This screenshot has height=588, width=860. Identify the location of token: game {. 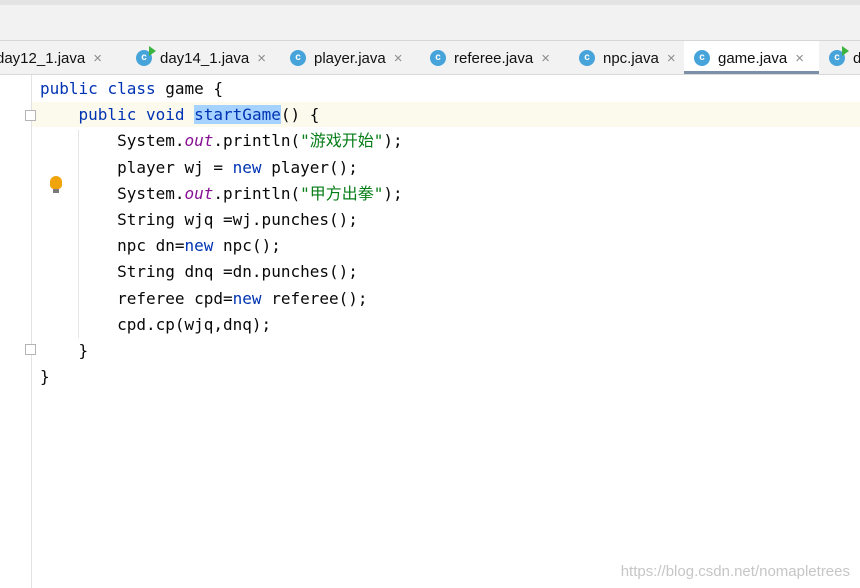
(189, 88).